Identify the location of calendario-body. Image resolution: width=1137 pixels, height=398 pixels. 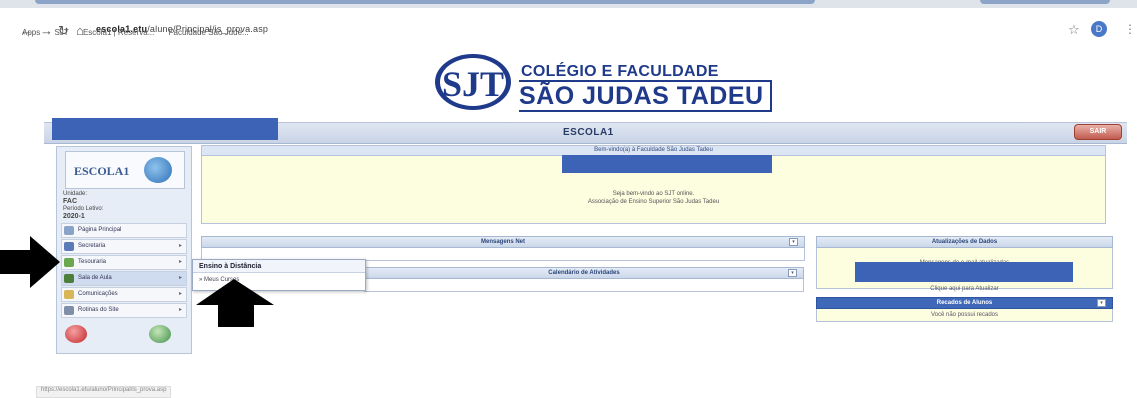
(584, 285).